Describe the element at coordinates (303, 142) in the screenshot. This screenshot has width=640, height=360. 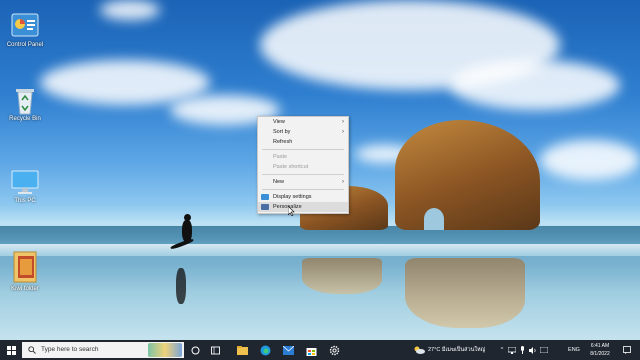
I see `menu-item-refresh: Refresh` at that location.